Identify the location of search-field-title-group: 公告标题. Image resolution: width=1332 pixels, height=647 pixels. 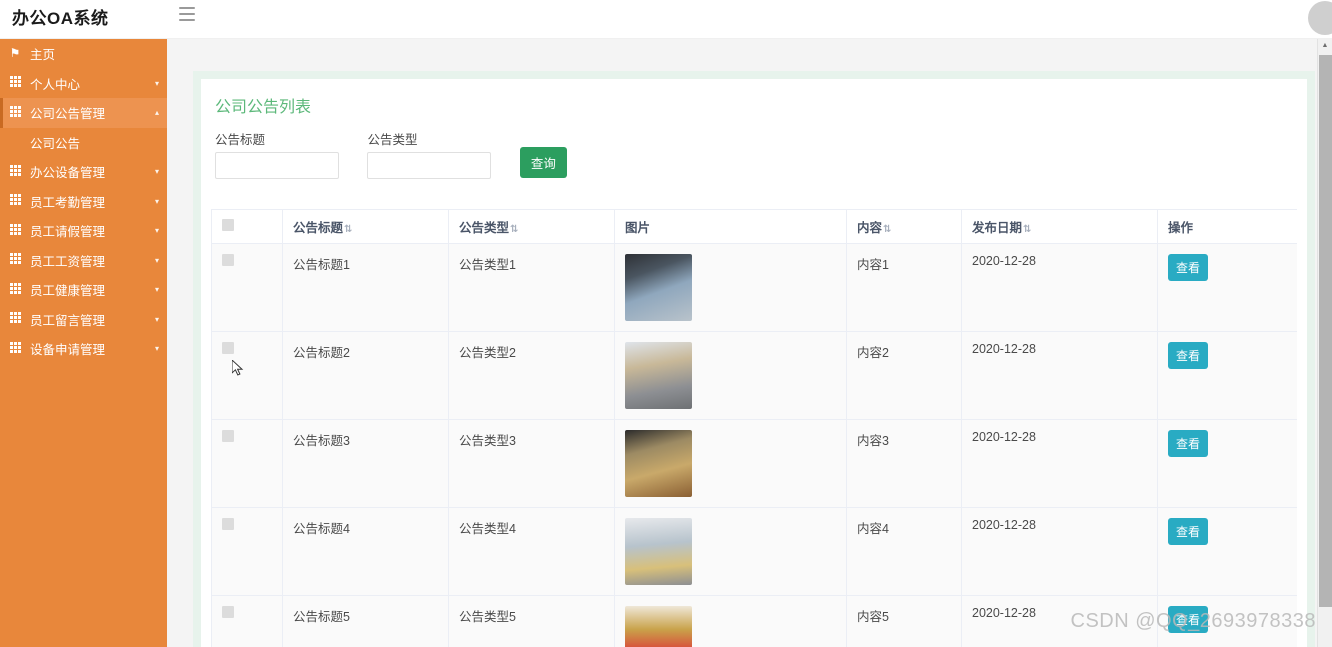
(277, 154).